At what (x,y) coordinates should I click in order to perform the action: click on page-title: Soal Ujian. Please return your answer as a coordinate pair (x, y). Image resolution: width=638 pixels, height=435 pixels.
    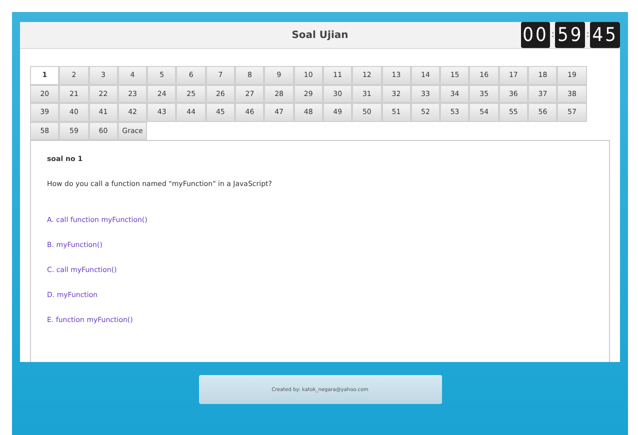
    Looking at the image, I should click on (320, 35).